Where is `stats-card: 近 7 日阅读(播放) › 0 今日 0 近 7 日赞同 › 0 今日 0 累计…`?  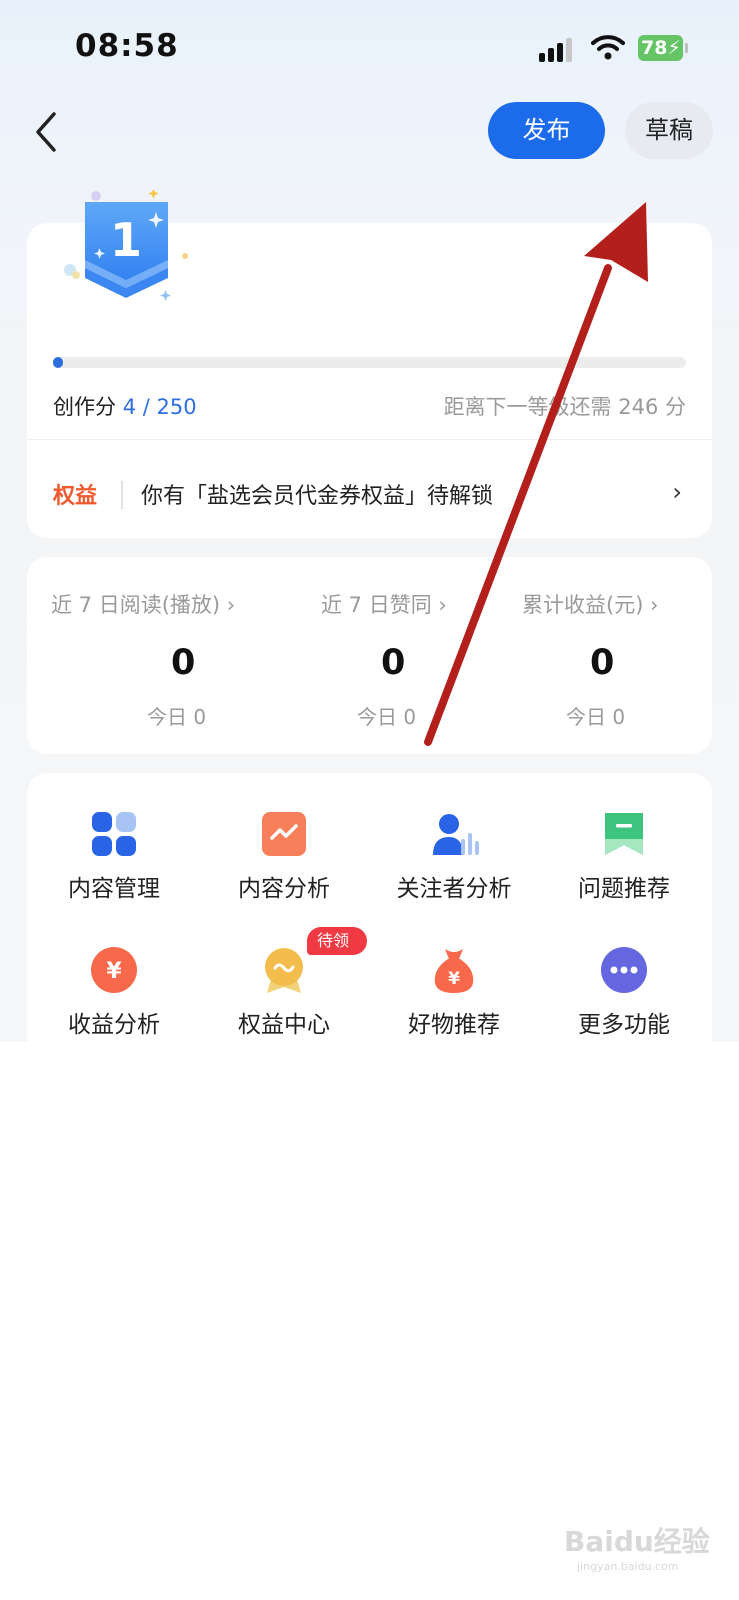 stats-card: 近 7 日阅读(播放) › 0 今日 0 近 7 日赞同 › 0 今日 0 累计… is located at coordinates (369, 655).